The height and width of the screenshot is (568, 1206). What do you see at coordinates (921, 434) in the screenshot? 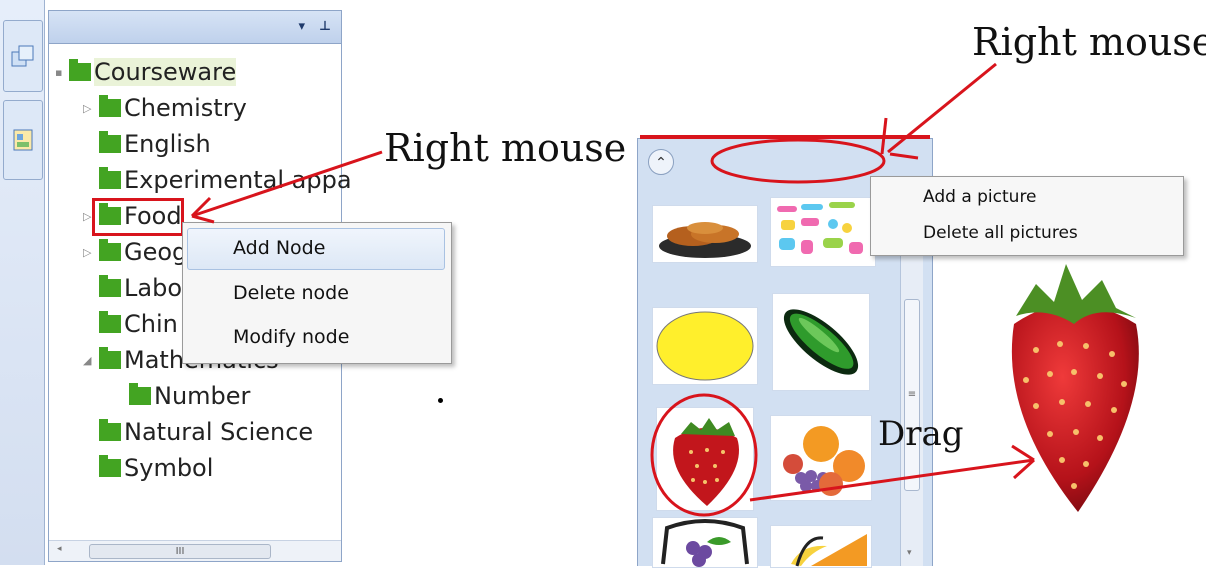
I see `annotation-drag: Drag` at bounding box center [921, 434].